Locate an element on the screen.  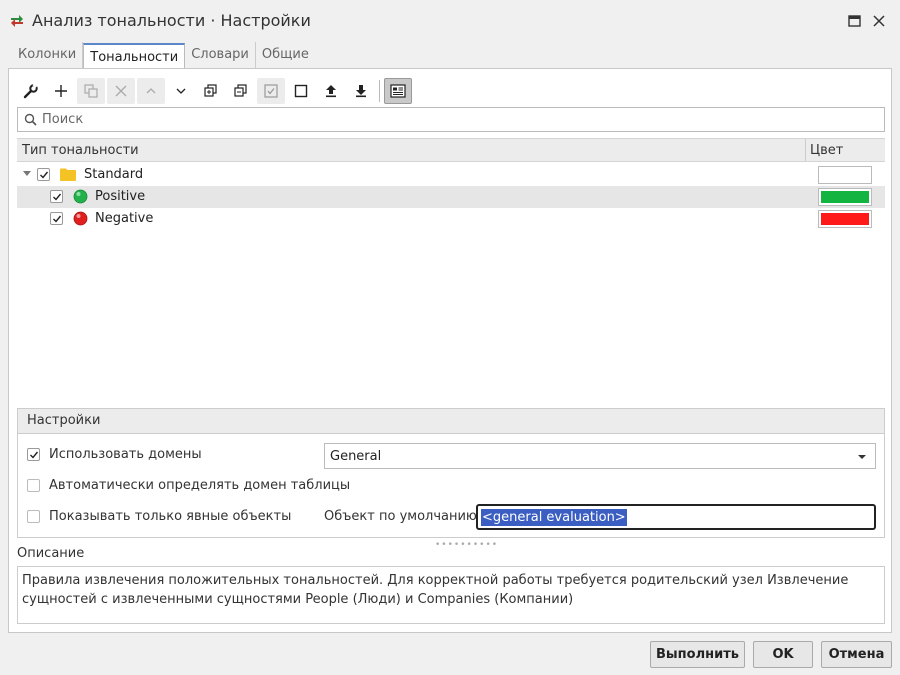
title-bar: Анализ тональности · Настройки is located at coordinates (450, 21).